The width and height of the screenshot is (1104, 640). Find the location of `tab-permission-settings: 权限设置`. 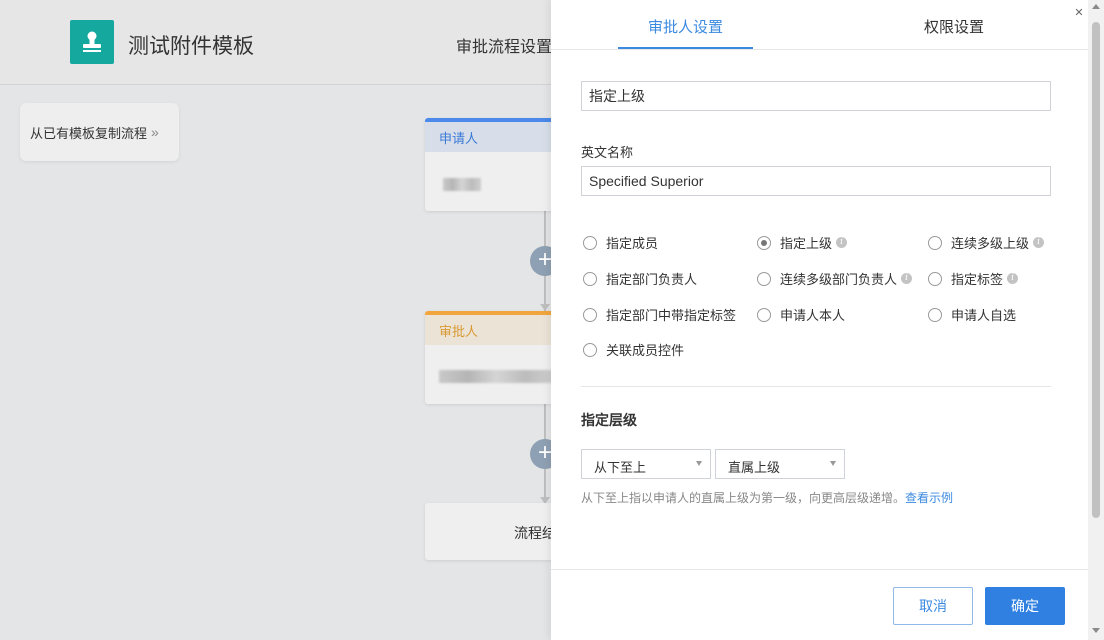

tab-permission-settings: 权限设置 is located at coordinates (954, 26).